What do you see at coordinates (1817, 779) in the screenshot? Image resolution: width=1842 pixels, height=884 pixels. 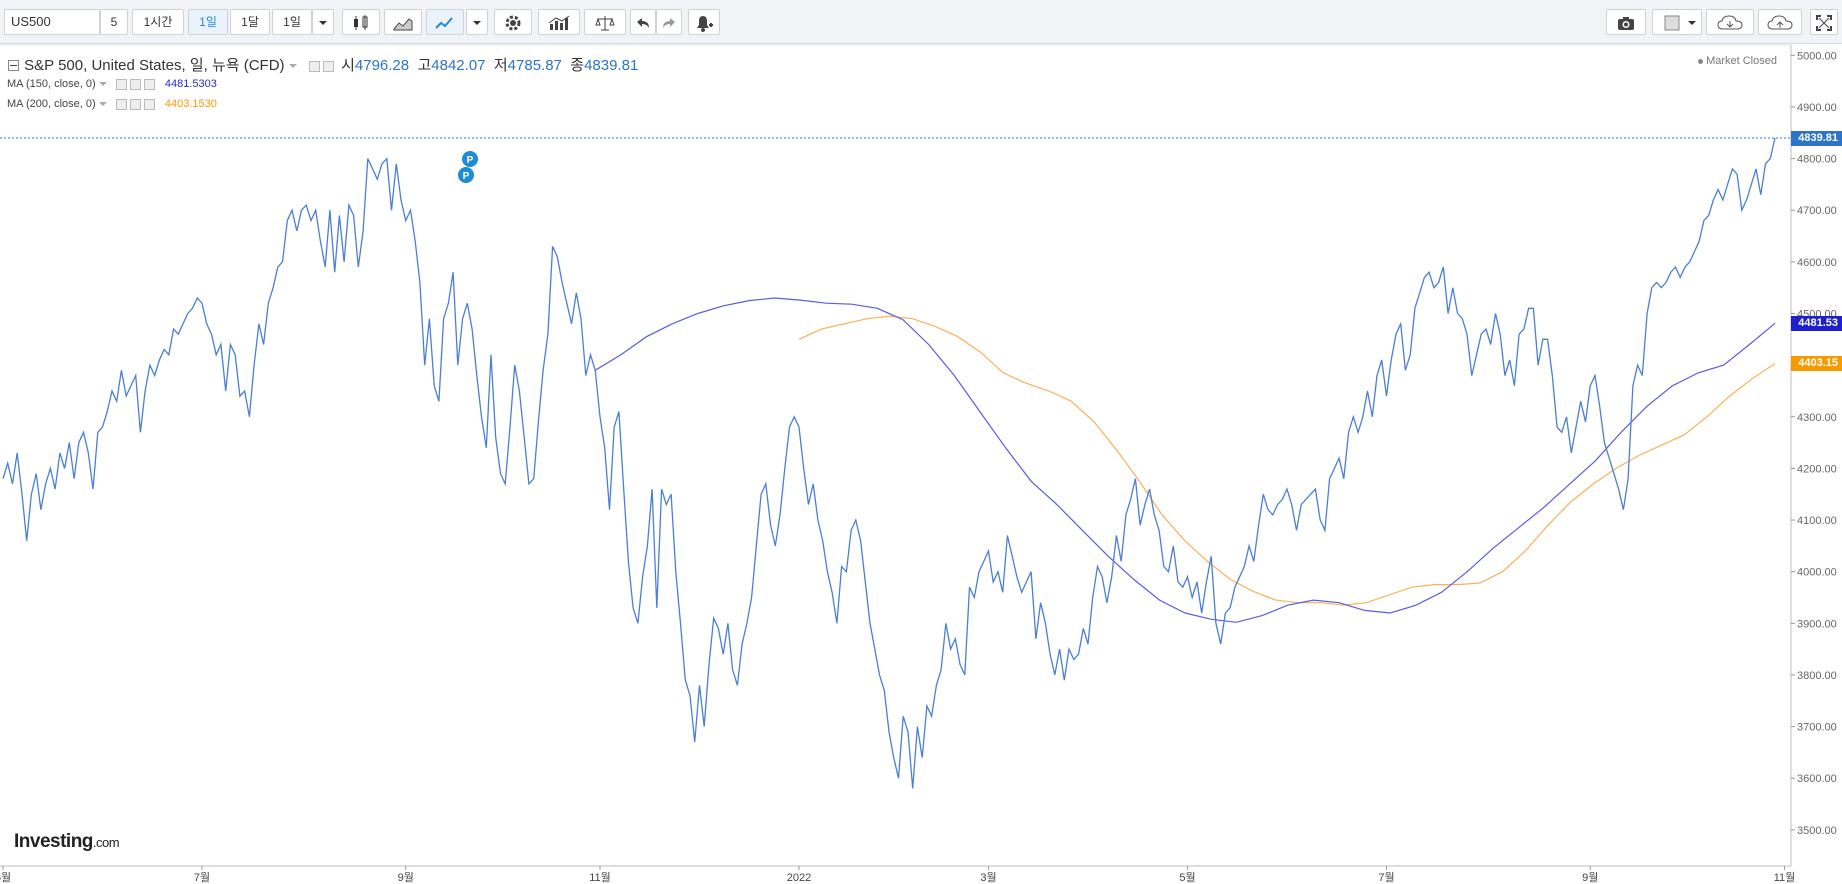 I see `y-tick-label: 3600.00` at bounding box center [1817, 779].